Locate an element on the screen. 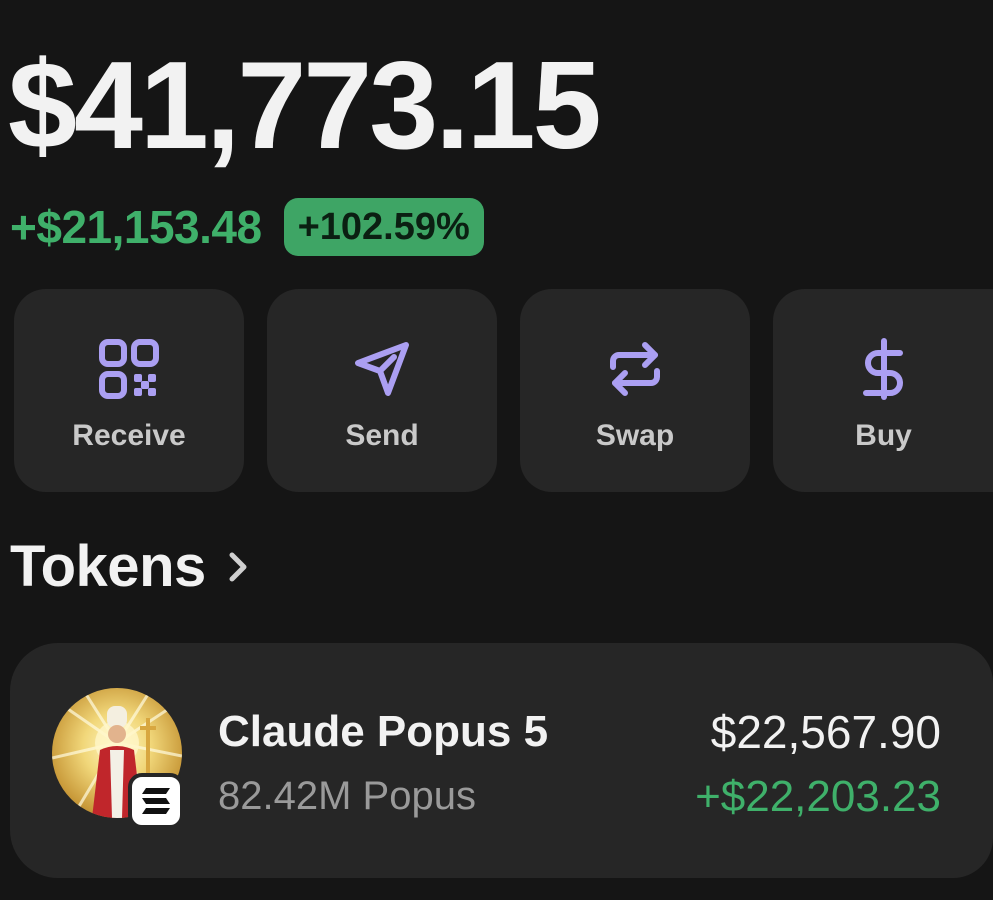  receive-button: Receive is located at coordinates (129, 390).